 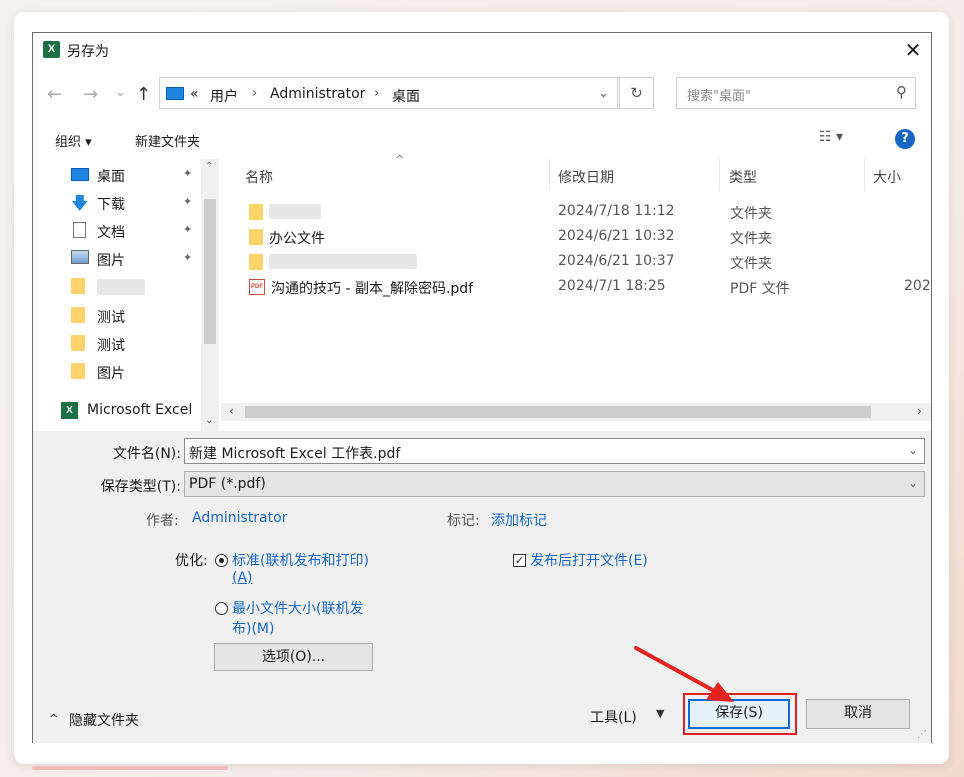 I want to click on annotation-arrow, so click(x=684, y=674).